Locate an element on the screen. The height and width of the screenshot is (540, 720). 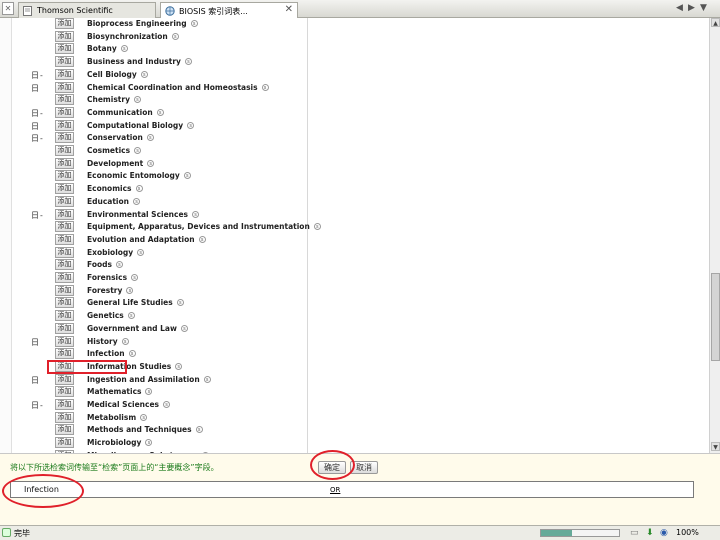
term-label: Mathematics s is located at coordinates (120, 391).